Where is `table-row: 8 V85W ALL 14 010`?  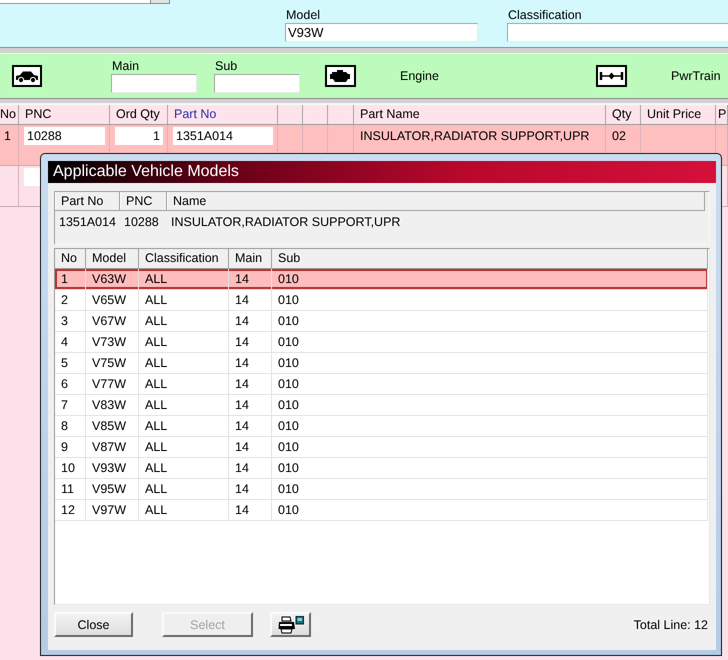
table-row: 8 V85W ALL 14 010 is located at coordinates (381, 426).